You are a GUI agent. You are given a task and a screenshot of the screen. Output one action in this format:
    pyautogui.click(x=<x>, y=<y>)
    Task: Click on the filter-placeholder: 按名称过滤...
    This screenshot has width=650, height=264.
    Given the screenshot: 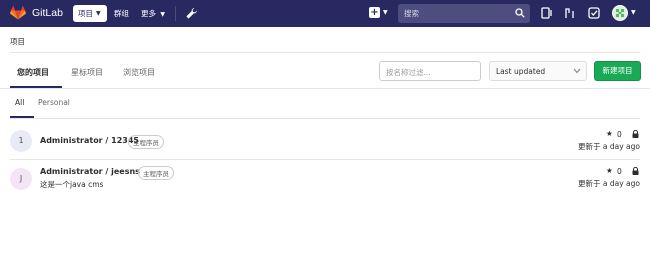 What is the action you would take?
    pyautogui.click(x=408, y=72)
    